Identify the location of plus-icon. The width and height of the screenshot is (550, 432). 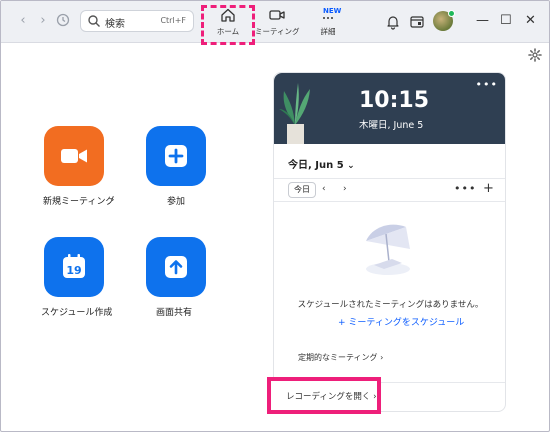
(176, 156).